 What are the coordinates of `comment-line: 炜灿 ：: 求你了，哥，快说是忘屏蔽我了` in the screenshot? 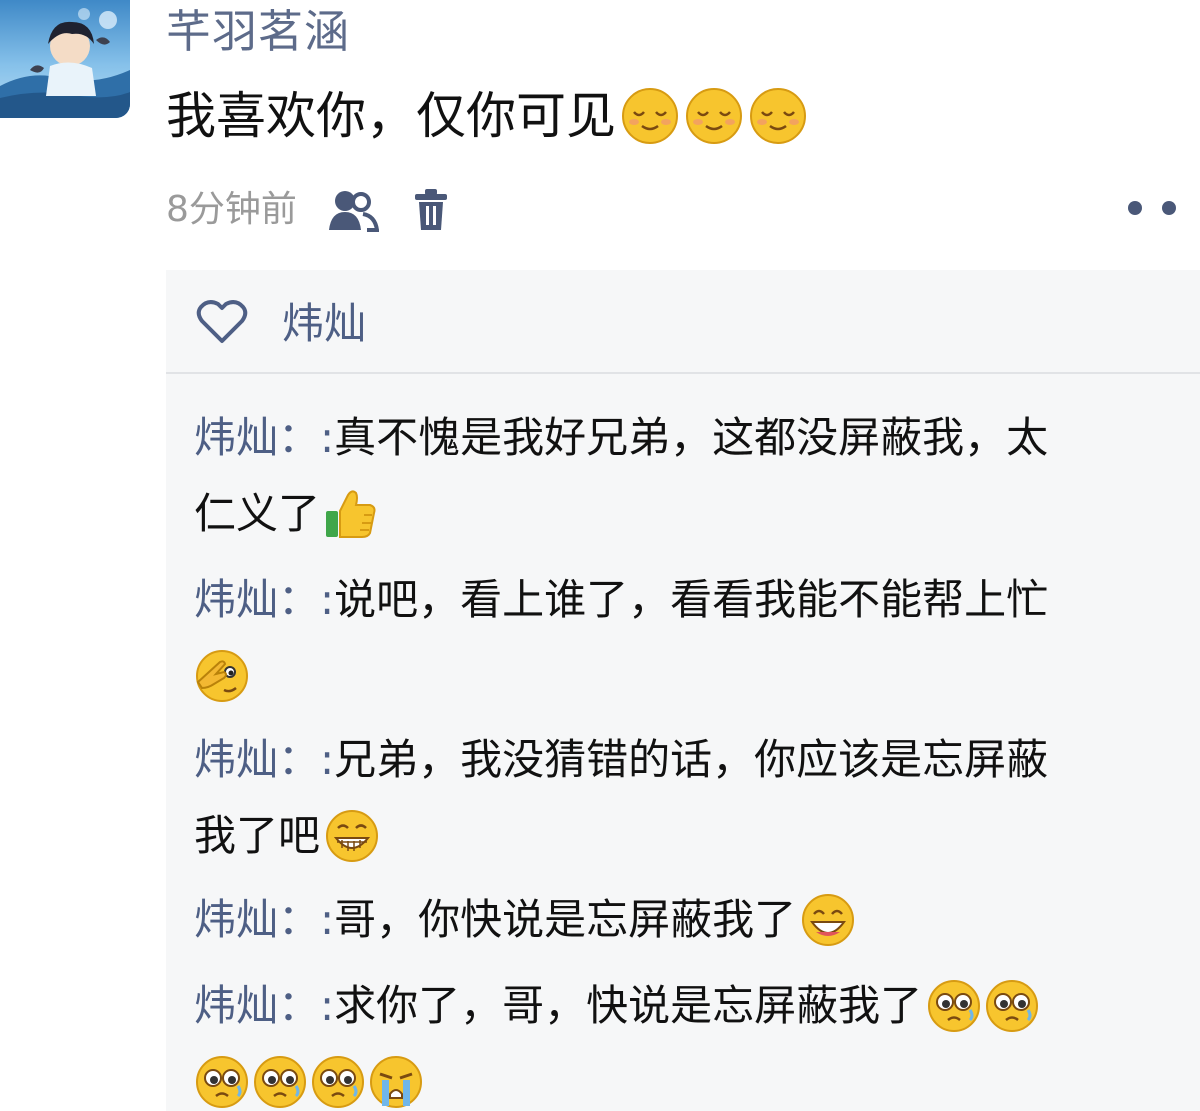 It's located at (697, 1006).